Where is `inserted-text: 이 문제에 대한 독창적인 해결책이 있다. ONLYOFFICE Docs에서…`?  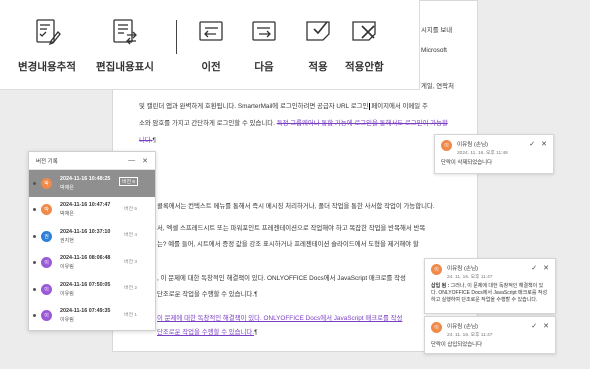
inserted-text: 이 문제에 대한 독창적인 해결책이 있다. ONLYOFFICE Docs에서… is located at coordinates (280, 318).